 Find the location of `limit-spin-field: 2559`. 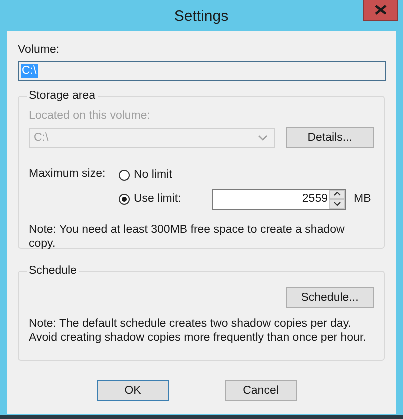

limit-spin-field: 2559 is located at coordinates (279, 199).